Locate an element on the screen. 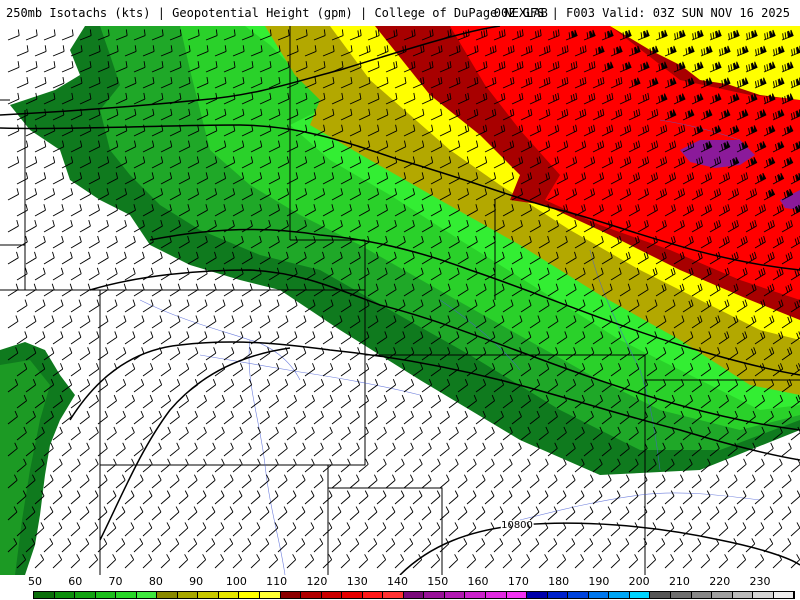 The image size is (800, 600). colorbar-tick-label: 100 is located at coordinates (236, 581).